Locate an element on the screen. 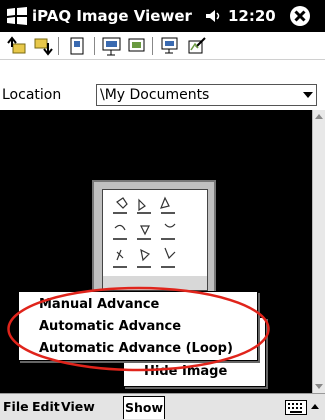 This screenshot has width=325, height=420. image-monitor-icon is located at coordinates (171, 46).